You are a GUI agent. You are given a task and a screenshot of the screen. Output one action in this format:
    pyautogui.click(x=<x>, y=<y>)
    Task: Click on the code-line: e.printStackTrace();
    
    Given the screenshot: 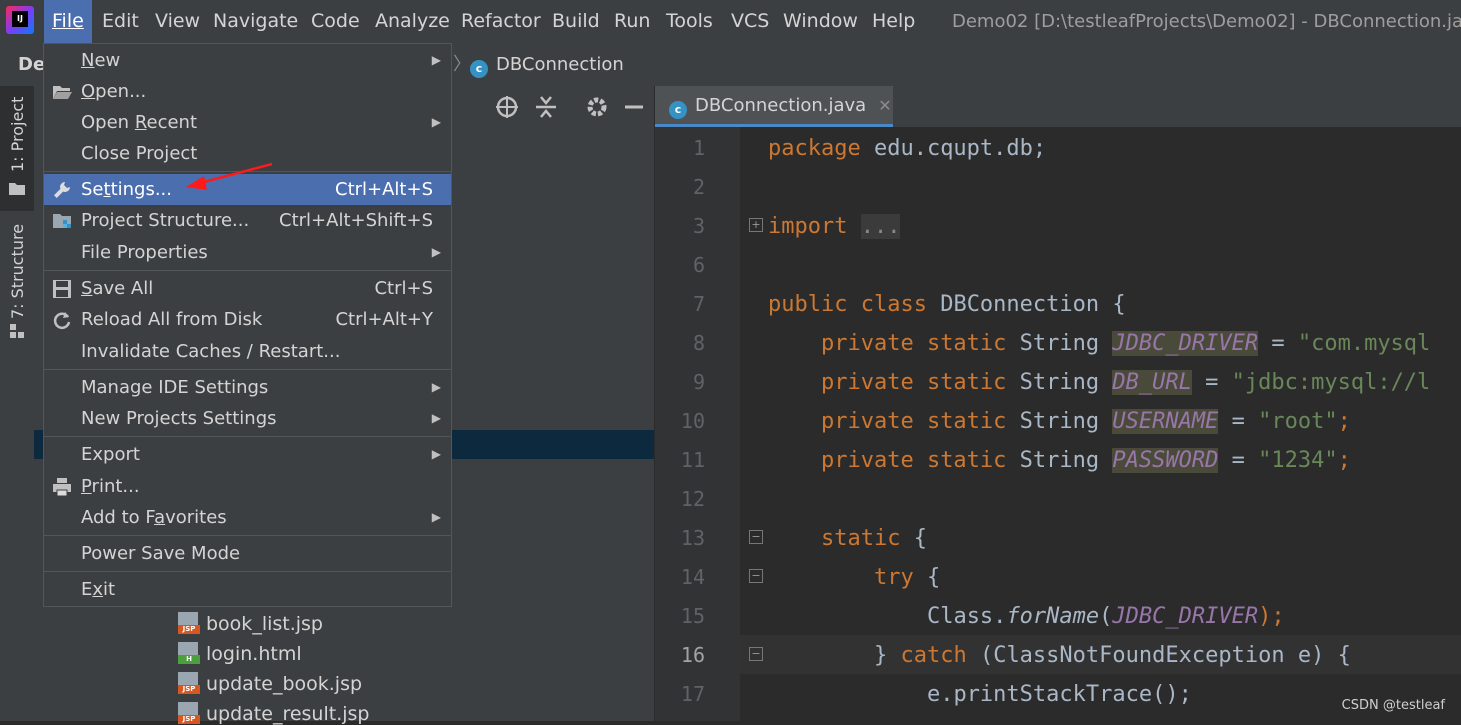 What is the action you would take?
    pyautogui.click(x=1059, y=694)
    